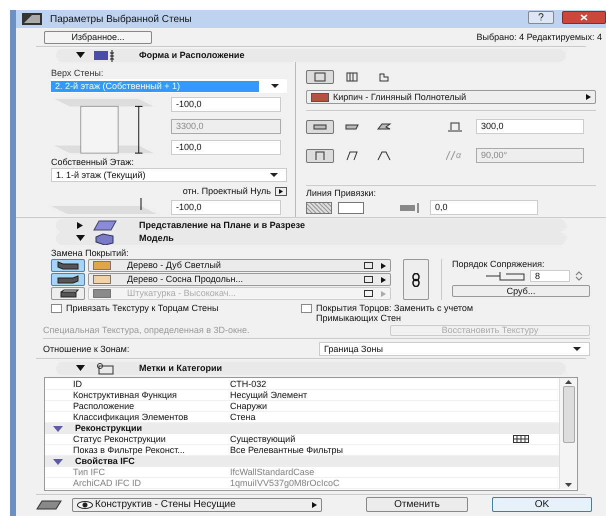  Describe the element at coordinates (506, 276) in the screenshot. I see `junction-icon` at that location.